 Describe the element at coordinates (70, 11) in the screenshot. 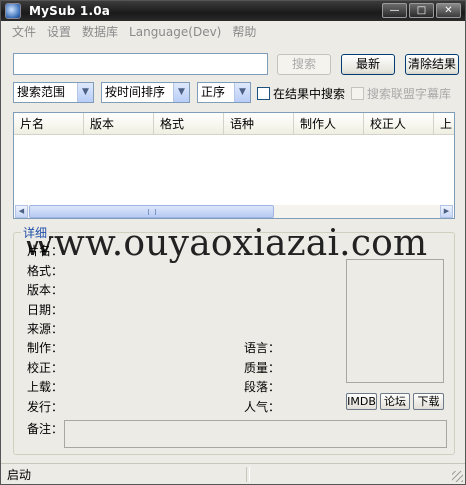

I see `window-title: MySub 1.0a` at that location.